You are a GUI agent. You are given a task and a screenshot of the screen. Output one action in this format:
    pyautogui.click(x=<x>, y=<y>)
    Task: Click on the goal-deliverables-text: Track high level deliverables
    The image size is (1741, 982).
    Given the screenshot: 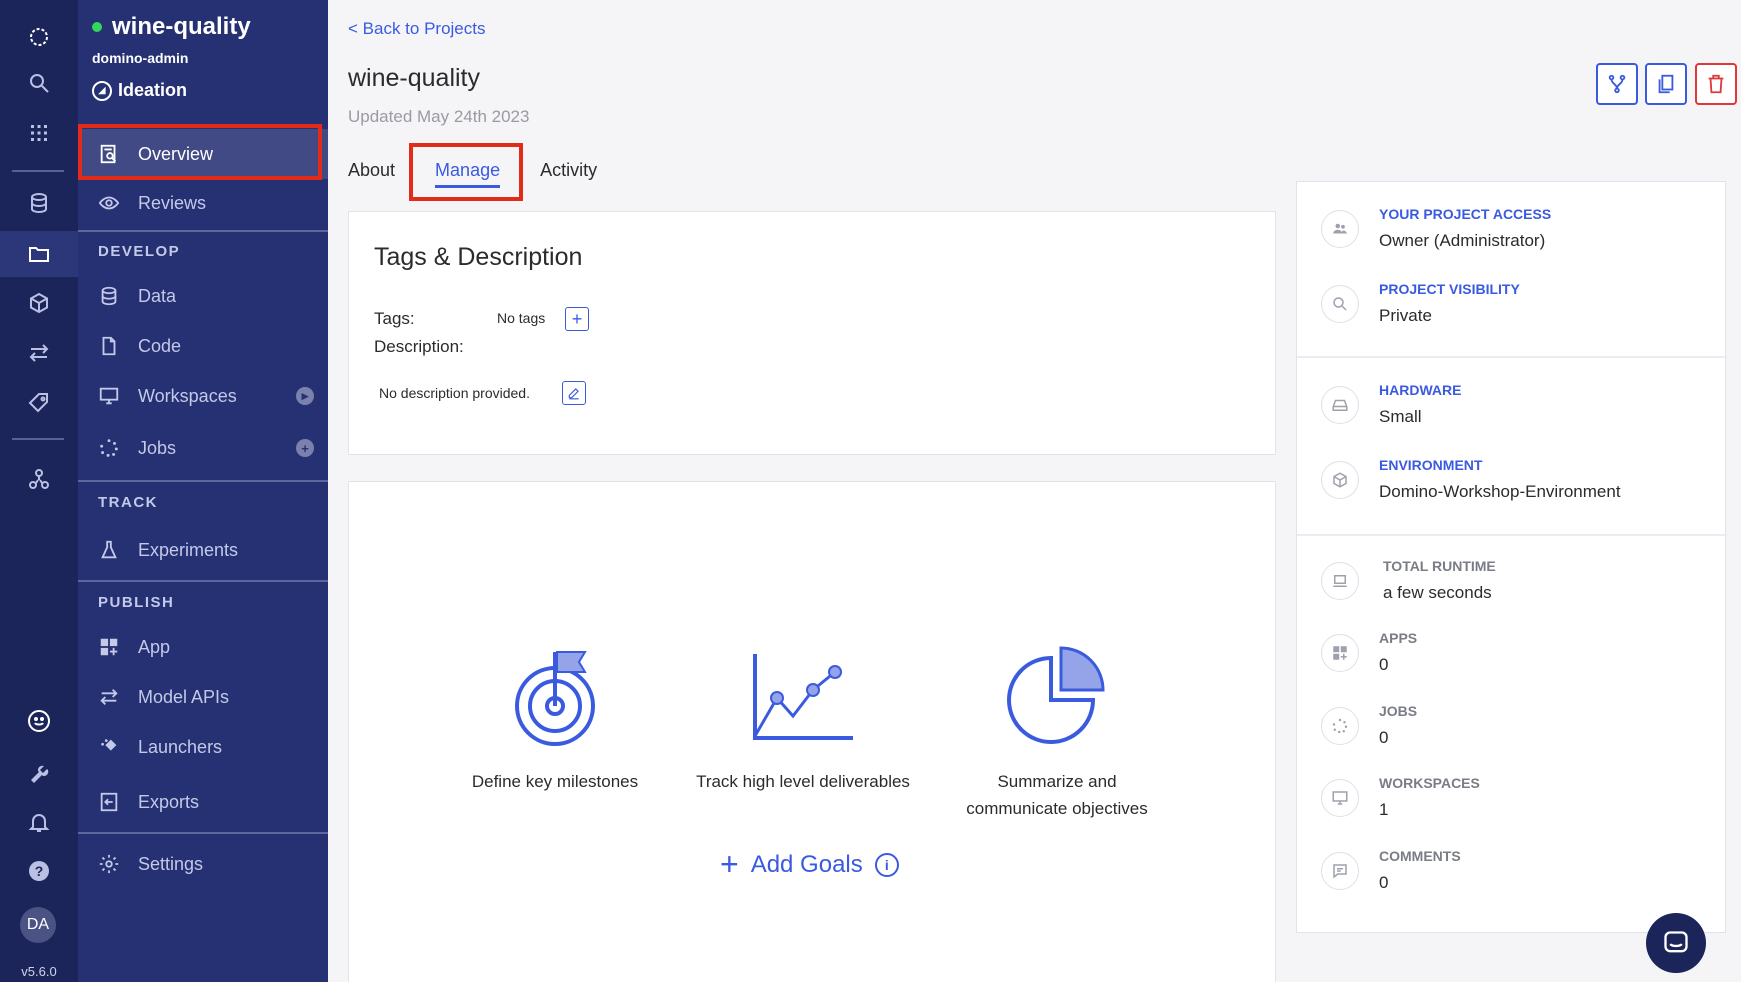 What is the action you would take?
    pyautogui.click(x=803, y=781)
    